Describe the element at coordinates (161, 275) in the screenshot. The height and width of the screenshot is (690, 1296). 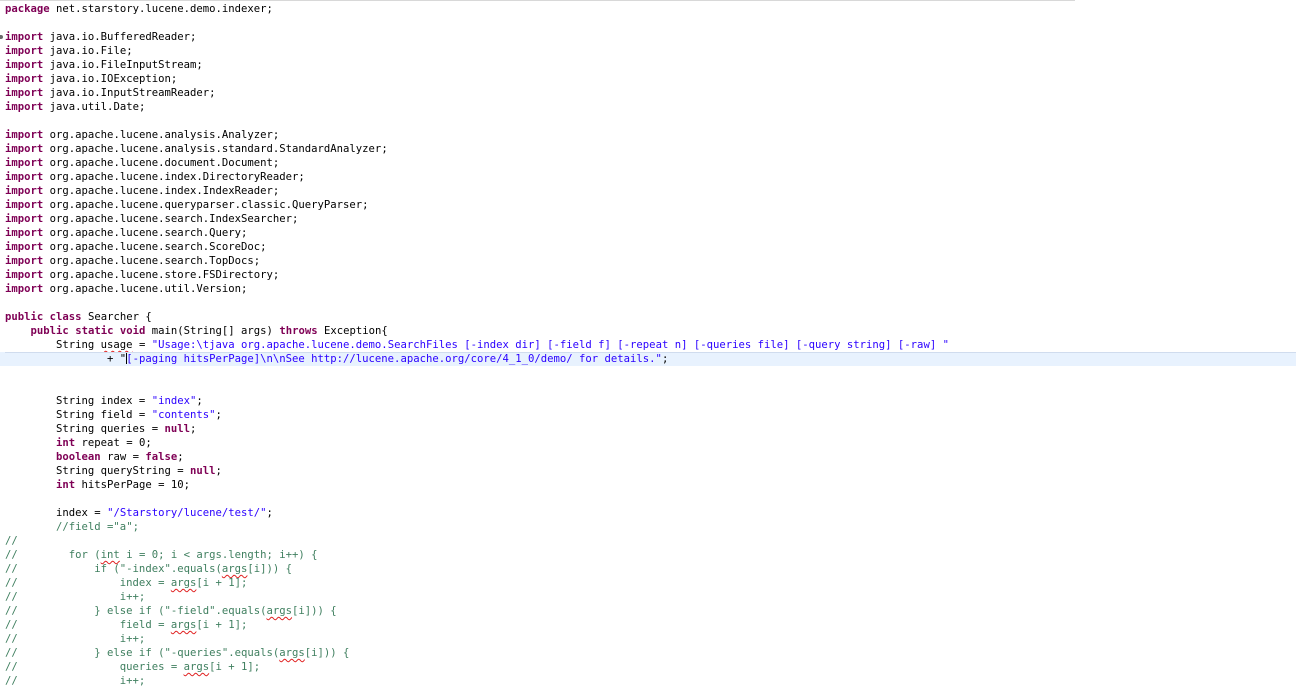
I see `code-token: org.apache.lucene.store.FSDirectory;` at that location.